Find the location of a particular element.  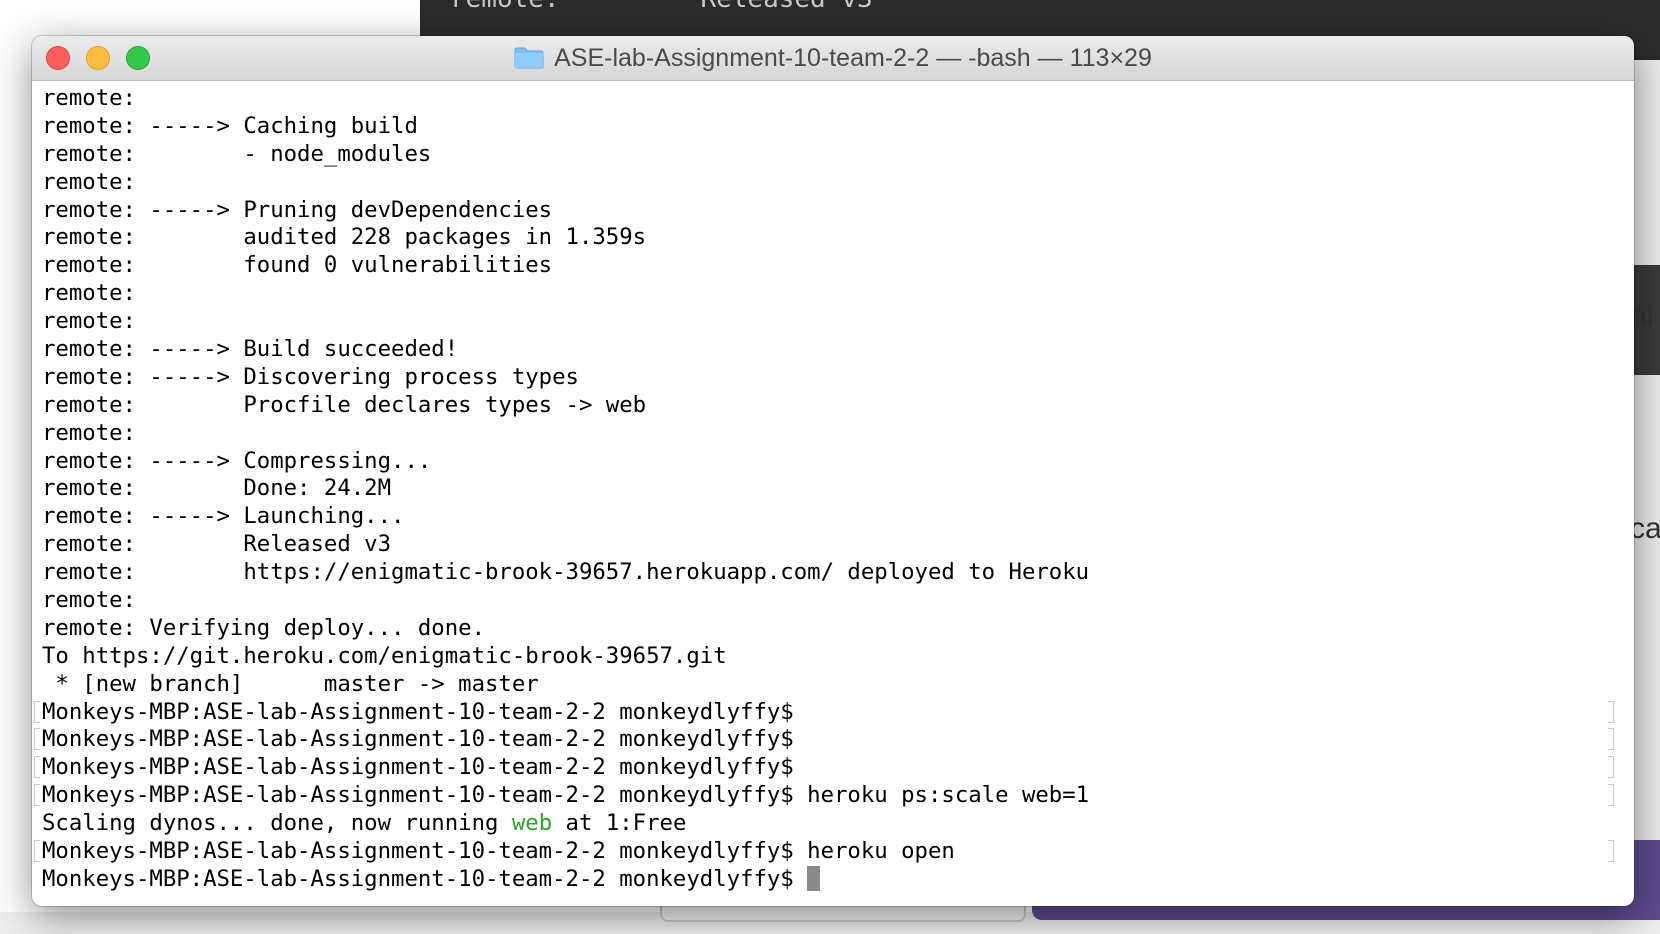

terminal-line-text: remote: -----> Pruning devDependencies is located at coordinates (297, 209).